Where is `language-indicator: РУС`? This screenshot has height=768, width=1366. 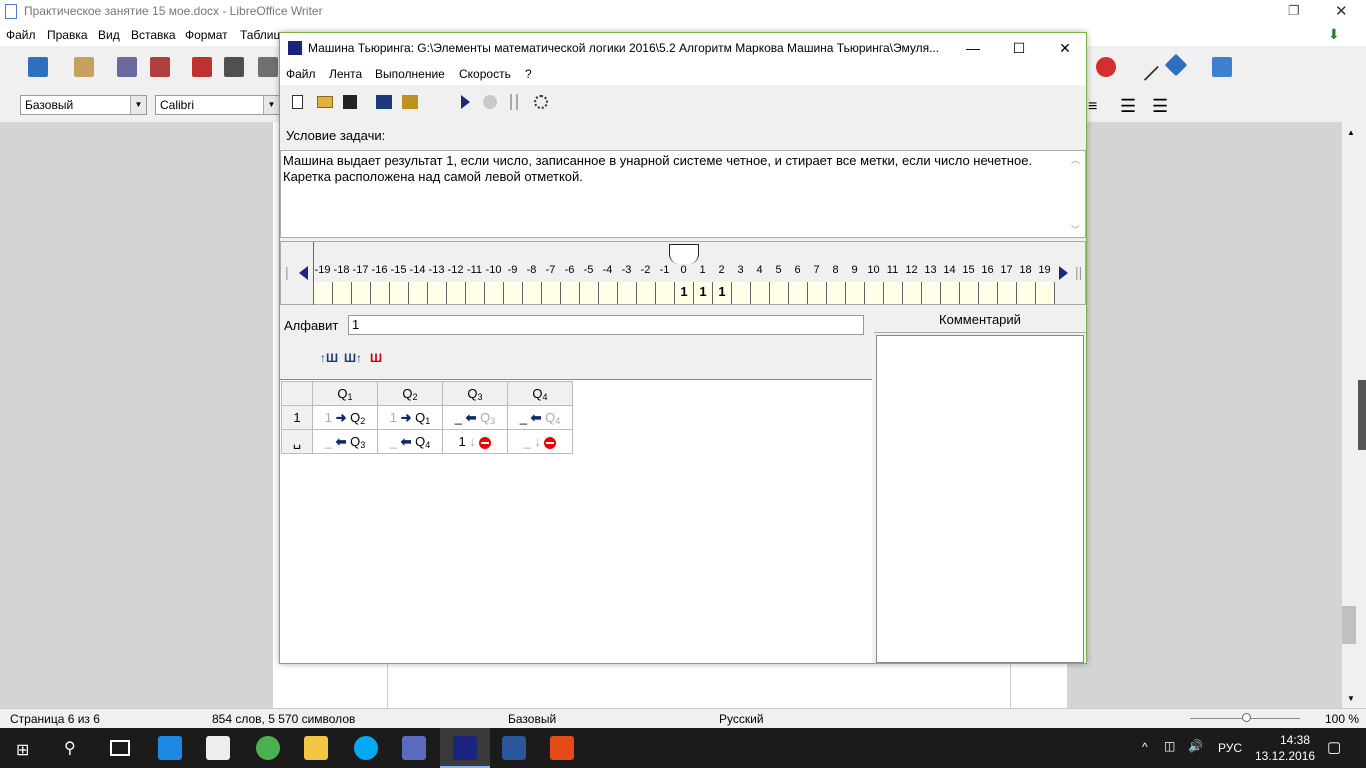
language-indicator: РУС is located at coordinates (1230, 748).